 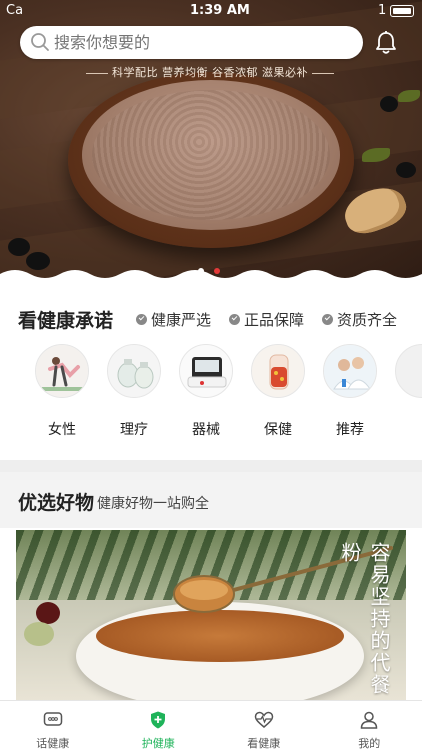 I want to click on search-bar, so click(x=191, y=42).